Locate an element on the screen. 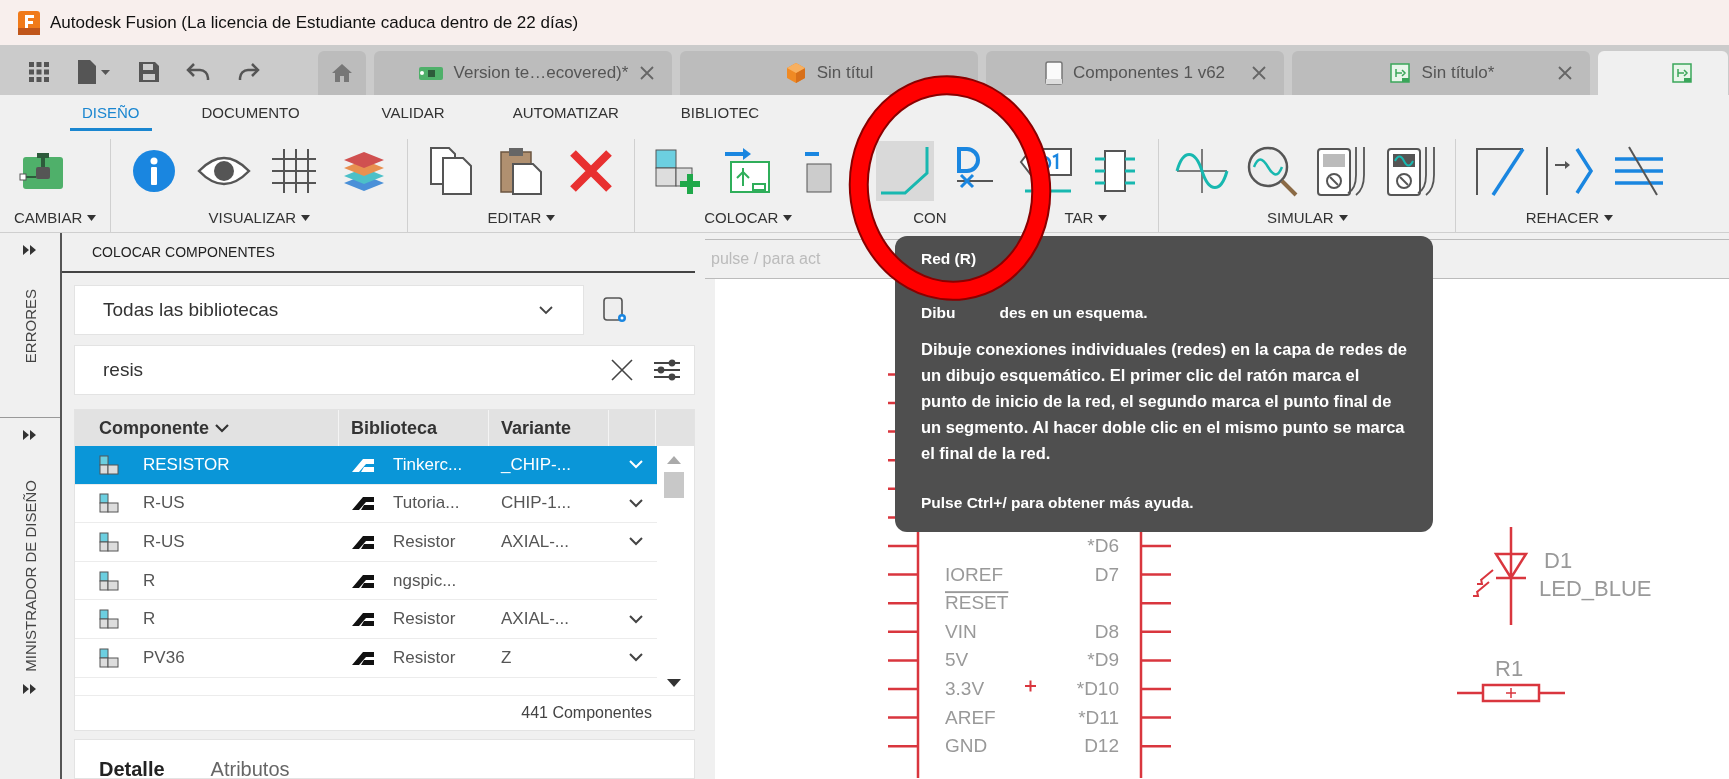 Image resolution: width=1729 pixels, height=779 pixels. sort-chevron-icon is located at coordinates (222, 428).